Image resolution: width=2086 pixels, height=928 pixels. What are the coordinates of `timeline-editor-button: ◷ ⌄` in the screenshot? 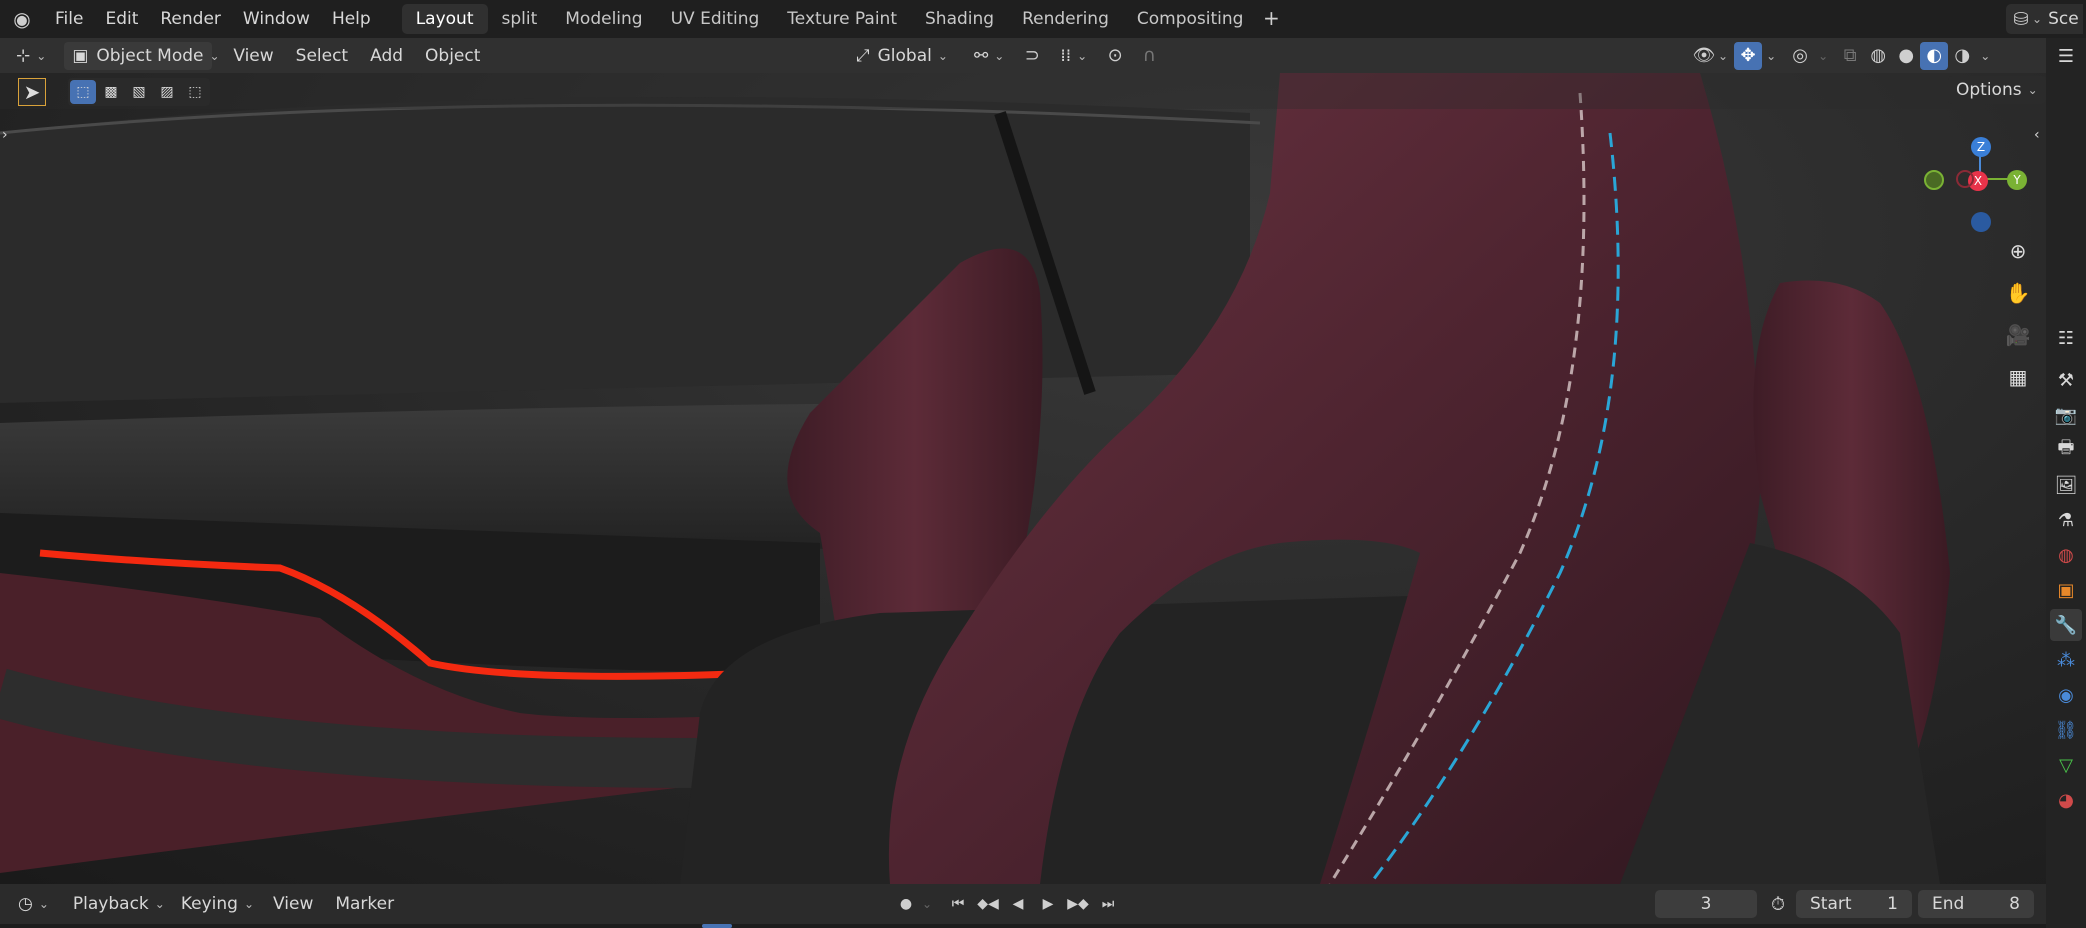 It's located at (33, 904).